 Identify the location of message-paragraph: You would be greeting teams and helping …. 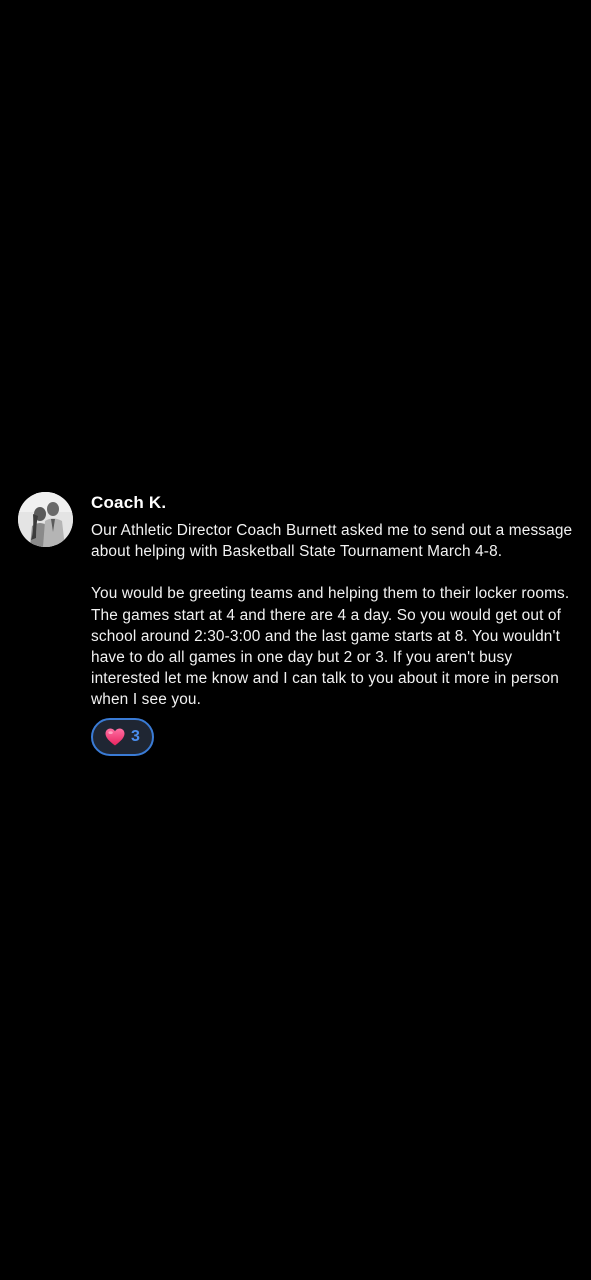
(330, 647).